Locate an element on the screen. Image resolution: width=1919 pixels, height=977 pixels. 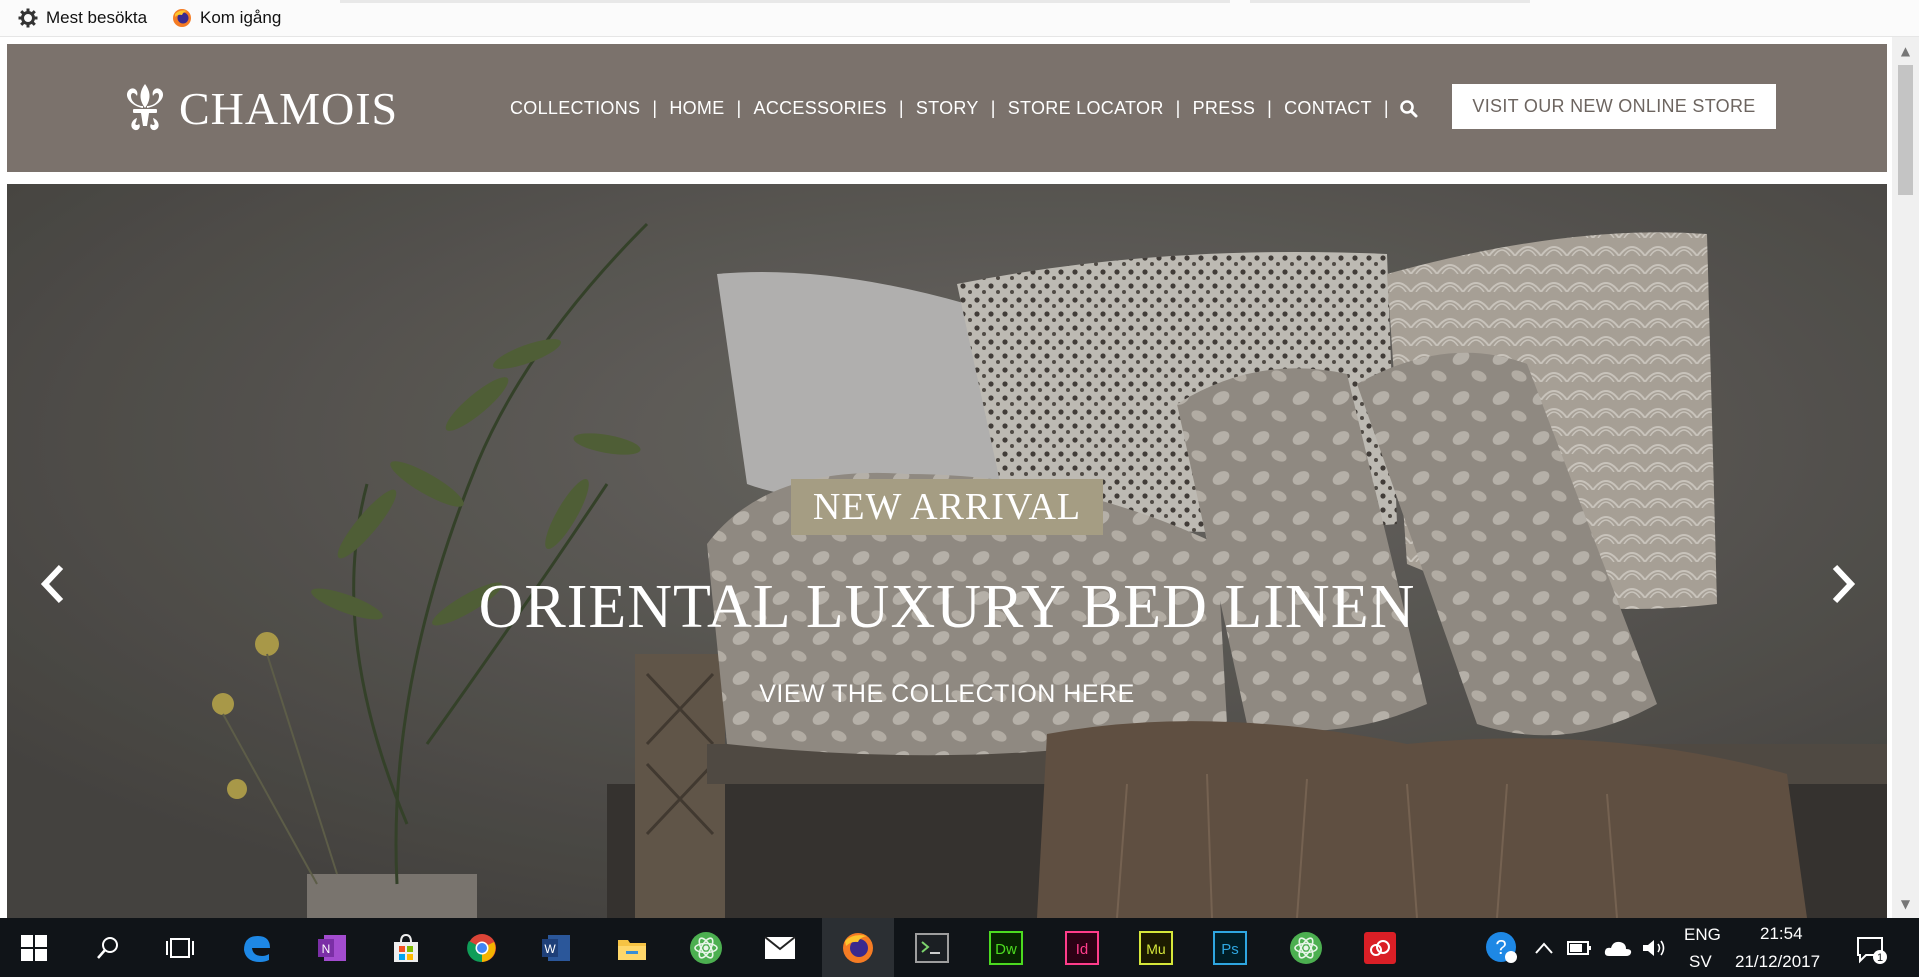
taskbar-search-icon is located at coordinates (108, 948).